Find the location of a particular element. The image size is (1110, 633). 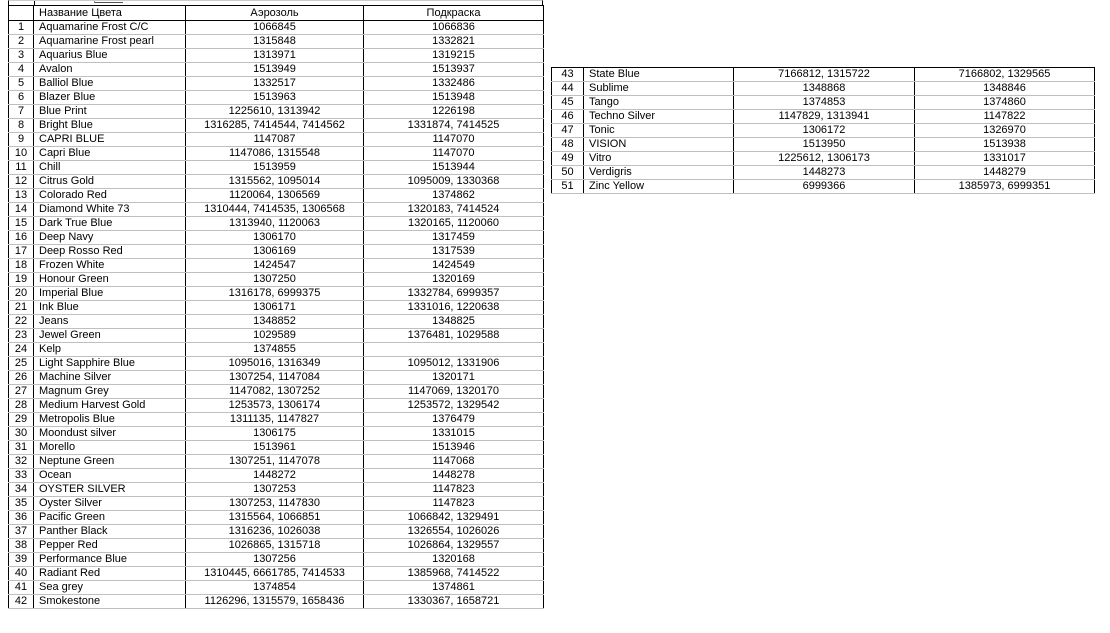

cell-row-number: 34 is located at coordinates (21, 489).